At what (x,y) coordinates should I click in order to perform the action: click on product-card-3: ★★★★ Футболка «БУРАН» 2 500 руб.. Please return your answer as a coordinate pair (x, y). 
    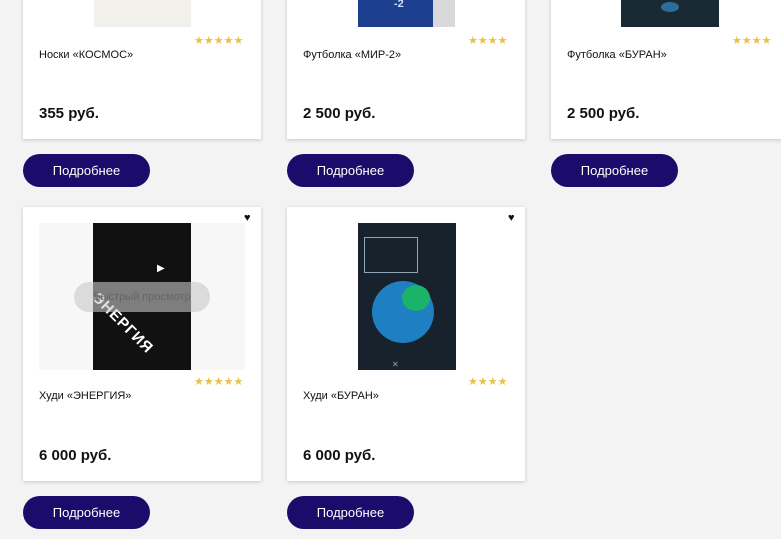
    Looking at the image, I should click on (666, 69).